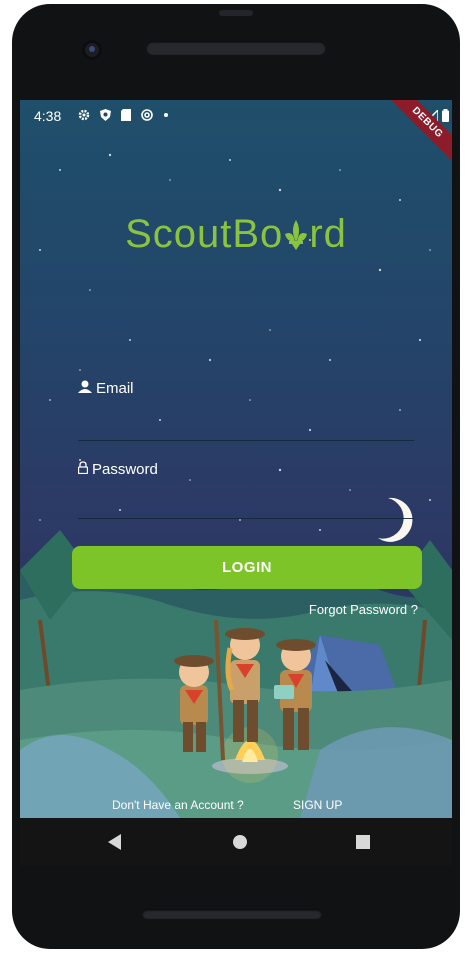 The width and height of the screenshot is (465, 953). What do you see at coordinates (236, 13) in the screenshot?
I see `top-notch` at bounding box center [236, 13].